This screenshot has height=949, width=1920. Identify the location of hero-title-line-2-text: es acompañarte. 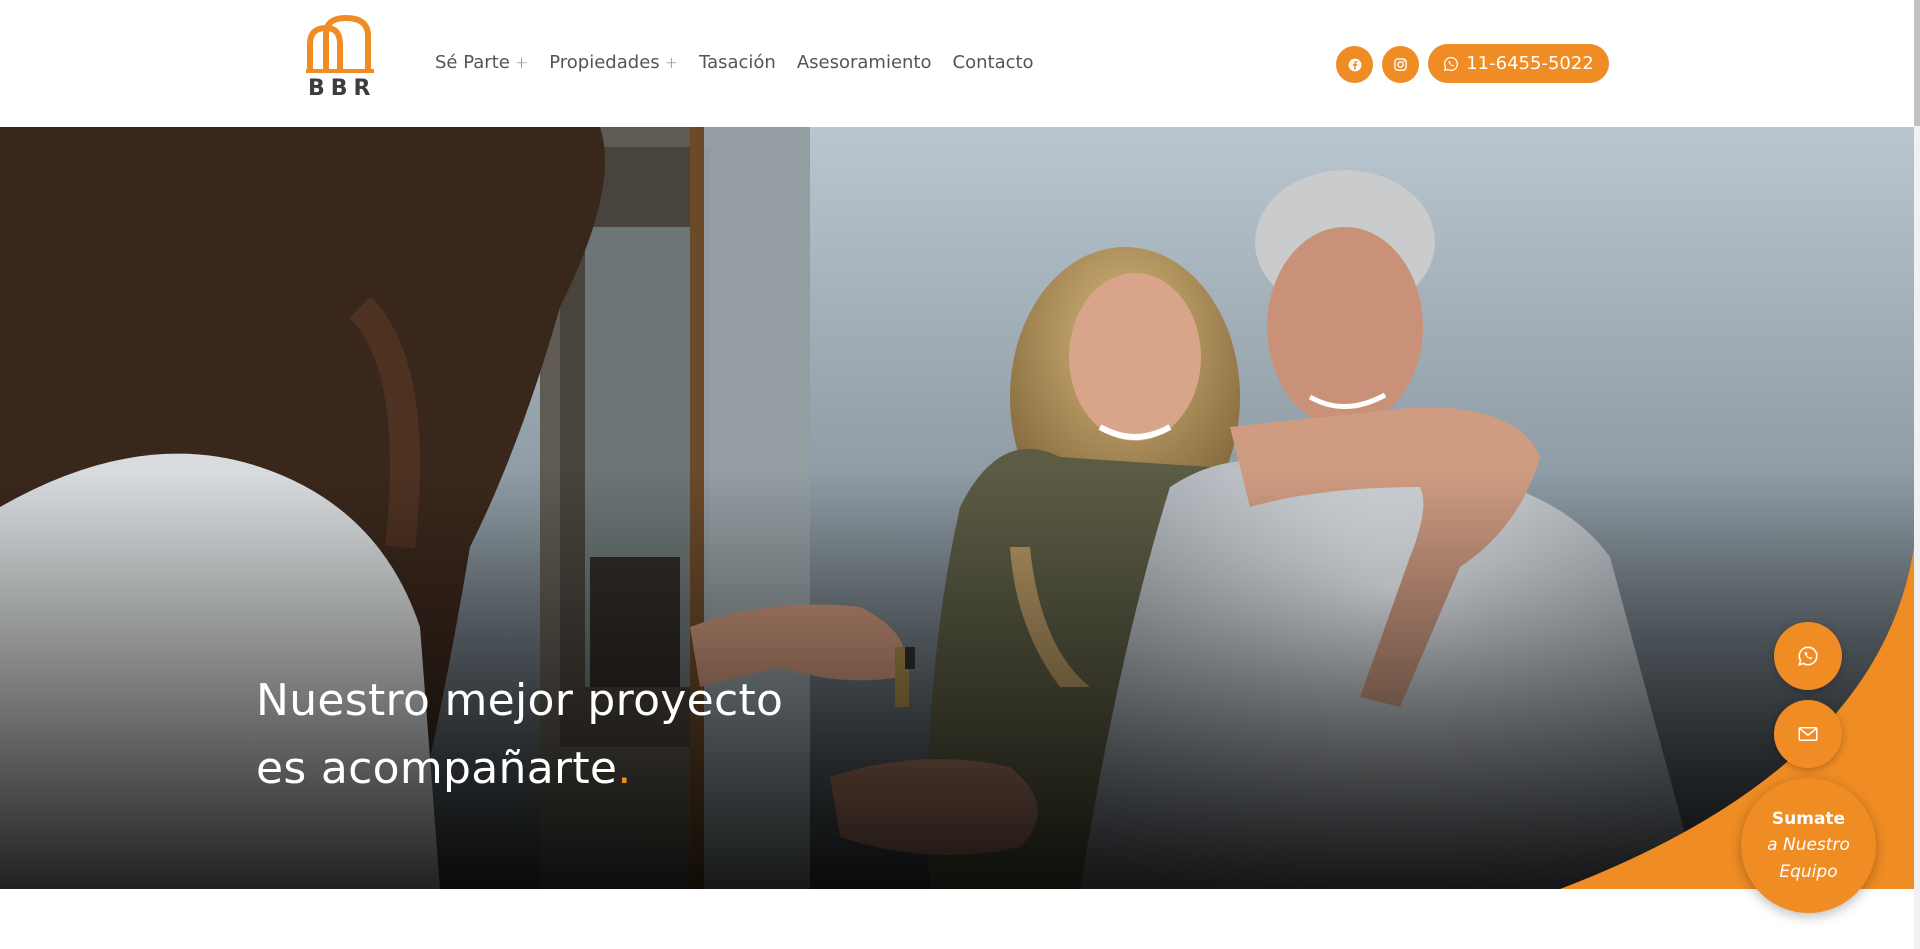
(437, 768).